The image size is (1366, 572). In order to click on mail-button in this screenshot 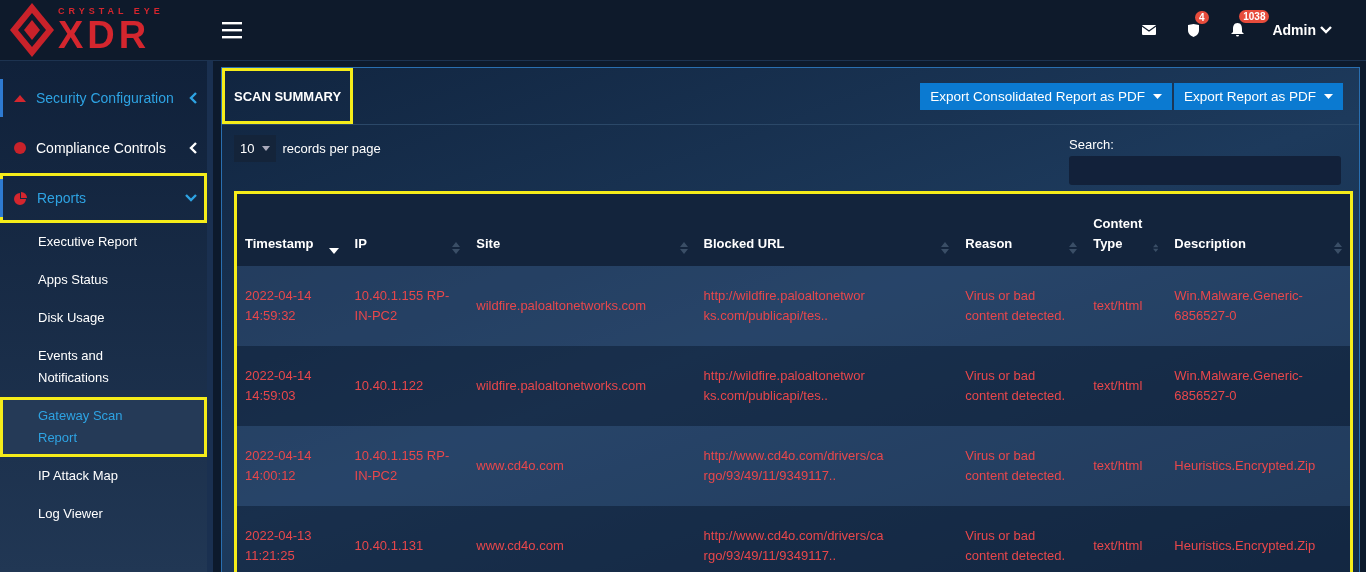, I will do `click(1149, 30)`.